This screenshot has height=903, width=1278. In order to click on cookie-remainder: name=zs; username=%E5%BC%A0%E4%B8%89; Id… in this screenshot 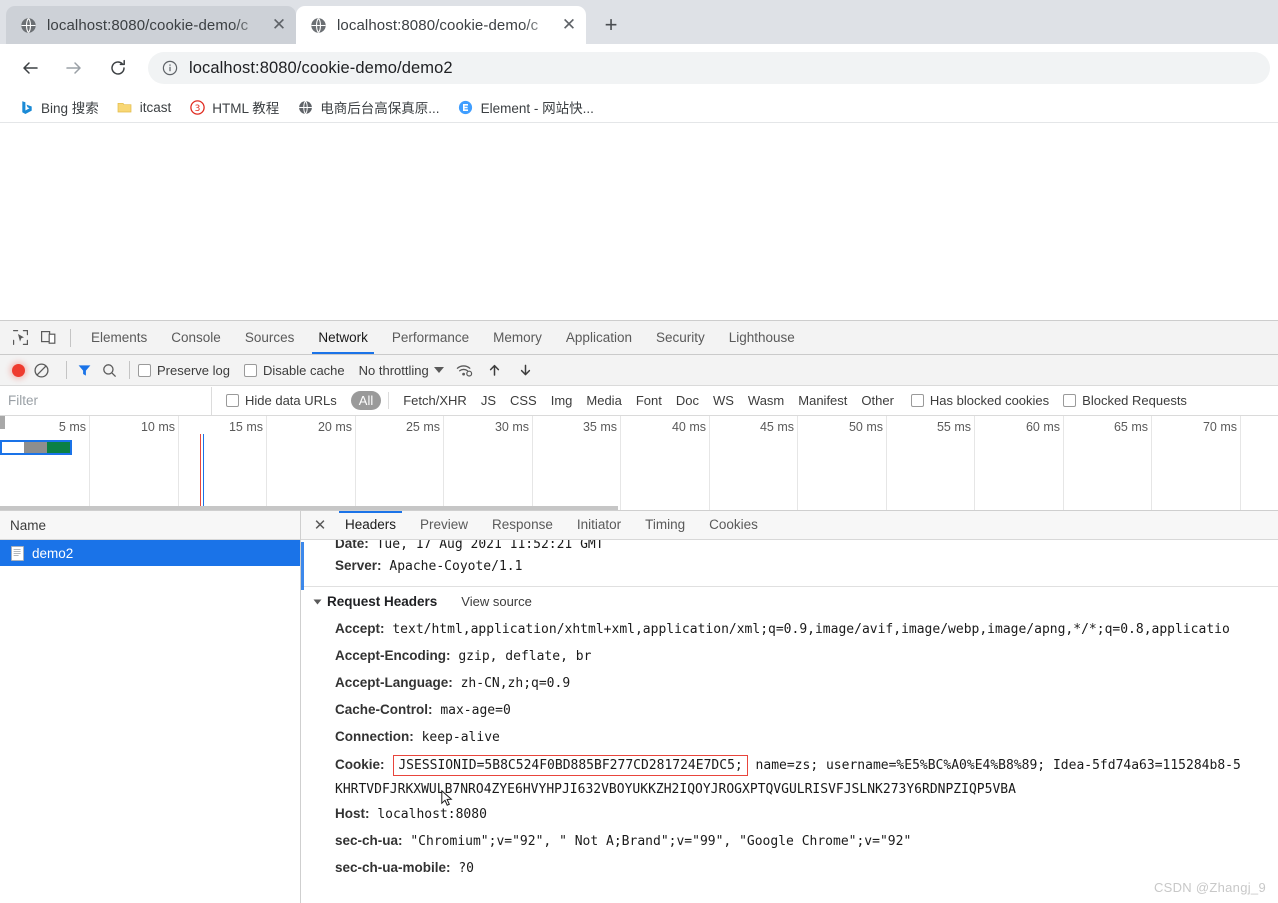, I will do `click(994, 765)`.